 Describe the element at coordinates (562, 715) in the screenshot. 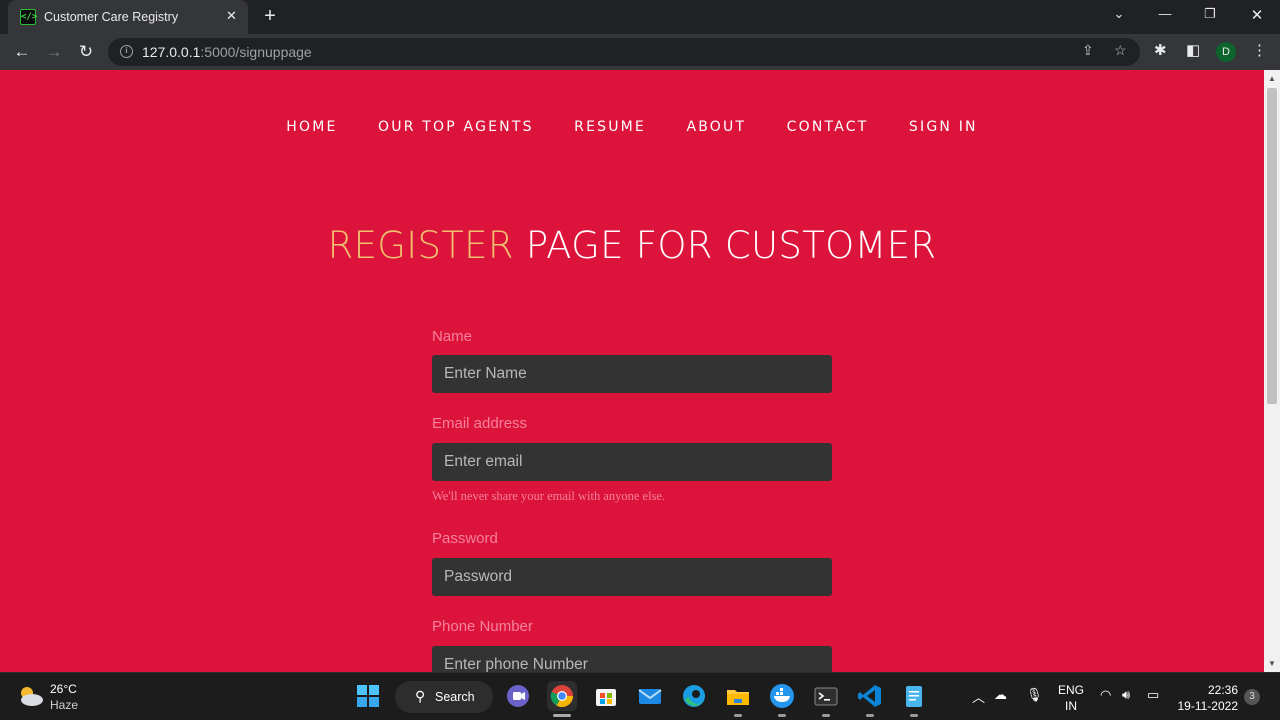

I see `chrome-active-indicator` at that location.